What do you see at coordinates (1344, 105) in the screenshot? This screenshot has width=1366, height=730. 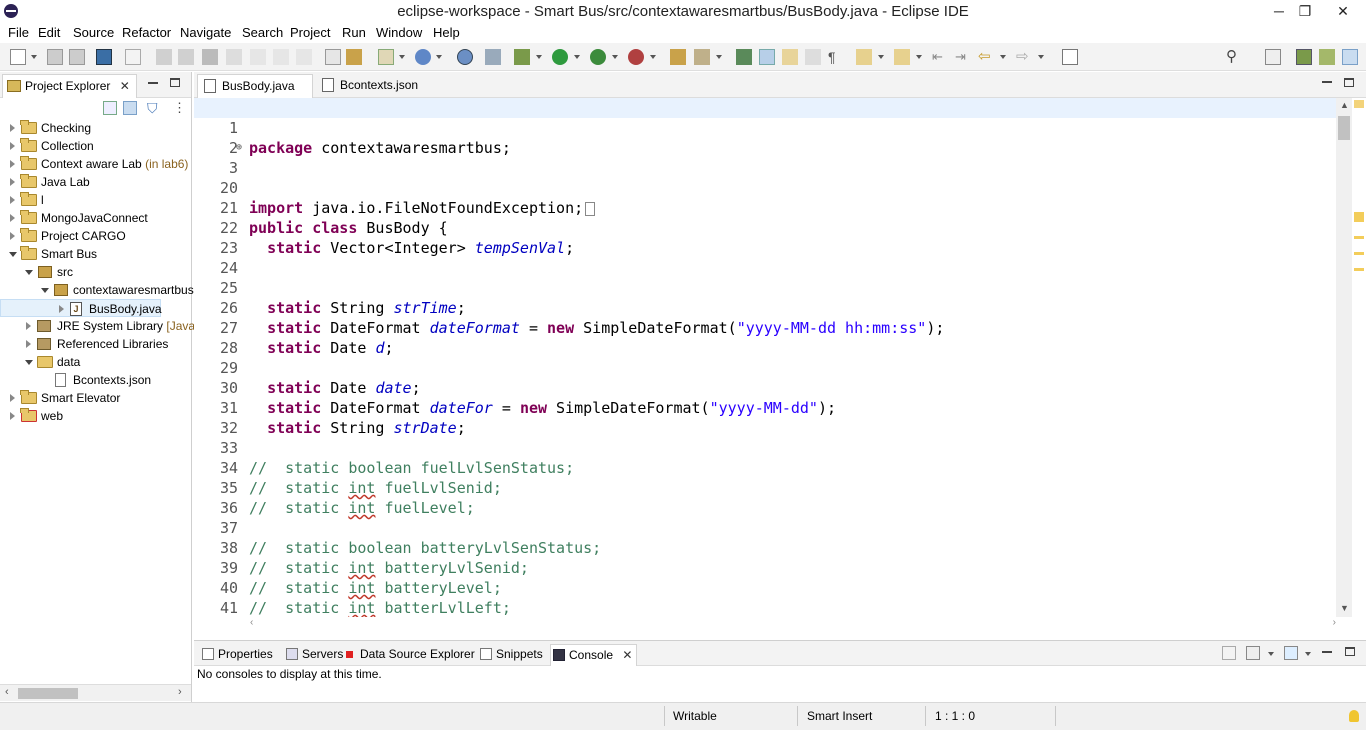 I see `scroll-up-icon: ▲` at bounding box center [1344, 105].